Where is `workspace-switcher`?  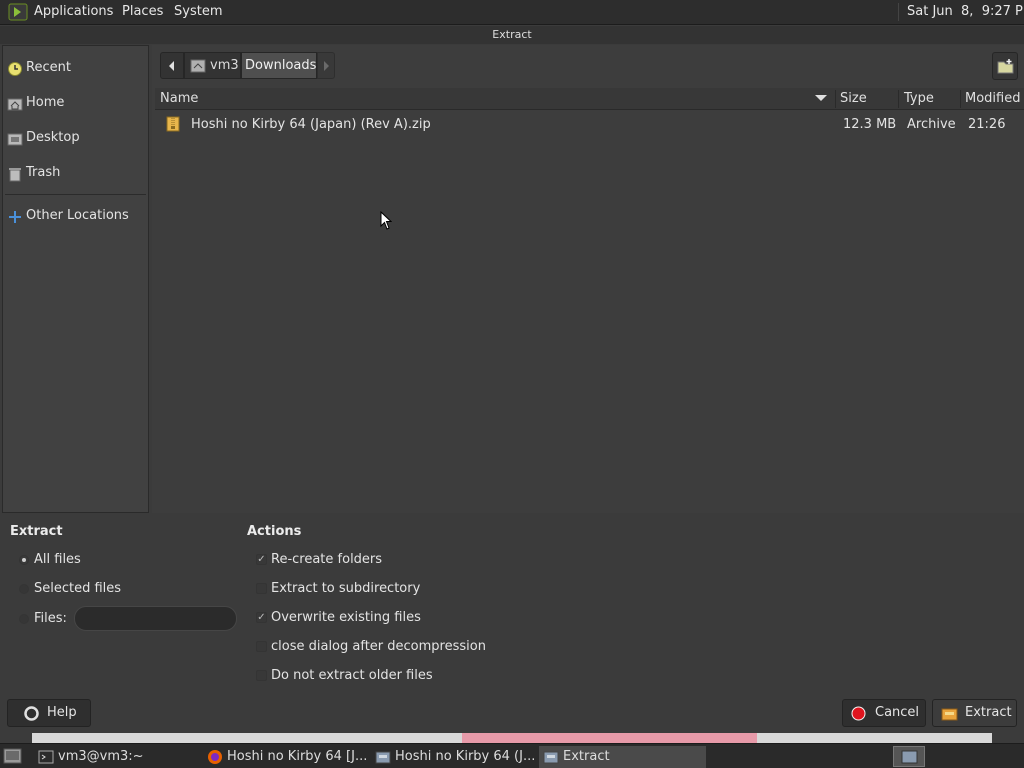 workspace-switcher is located at coordinates (909, 756).